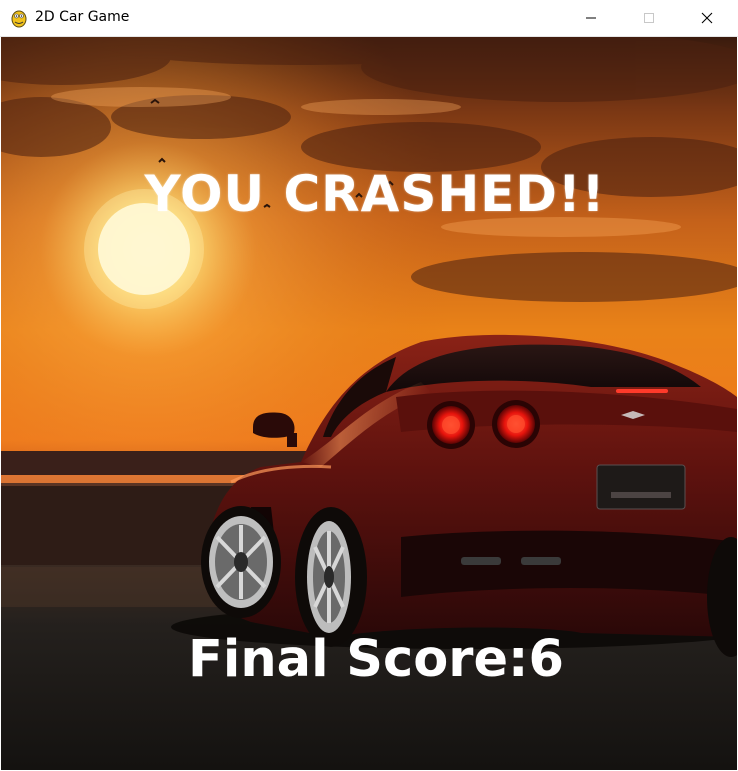 The image size is (738, 771). I want to click on maximize-button, so click(649, 18).